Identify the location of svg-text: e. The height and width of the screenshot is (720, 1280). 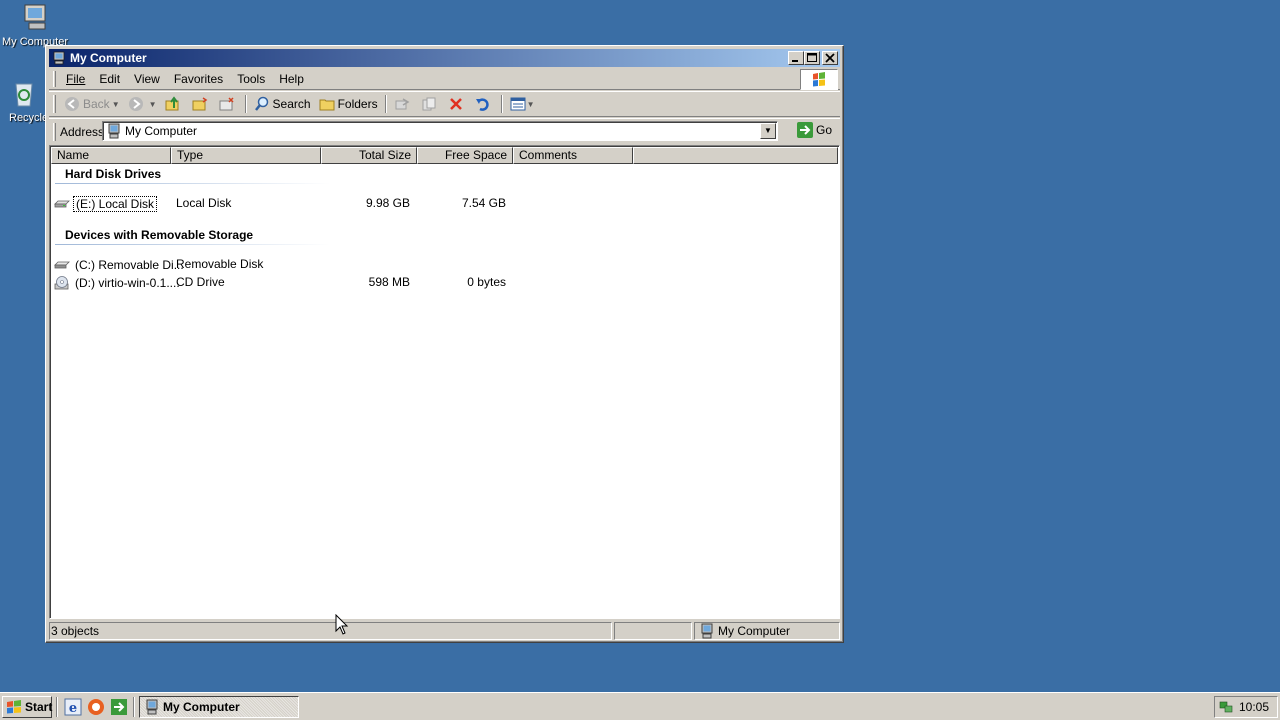
(73, 708).